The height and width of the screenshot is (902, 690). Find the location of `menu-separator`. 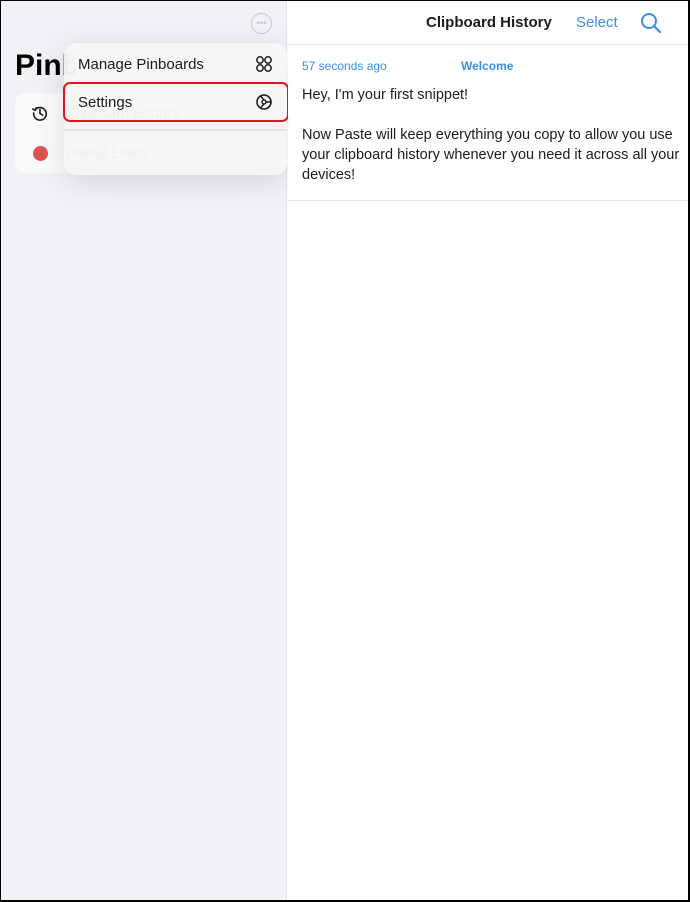

menu-separator is located at coordinates (175, 130).